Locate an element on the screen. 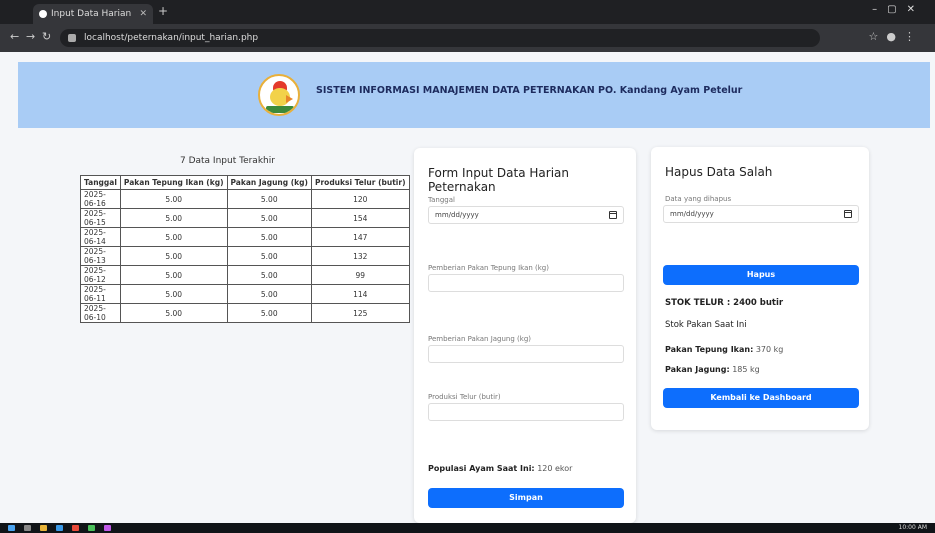 This screenshot has height=533, width=935. form-title: Form Input Data Harian Peternakan is located at coordinates (498, 180).